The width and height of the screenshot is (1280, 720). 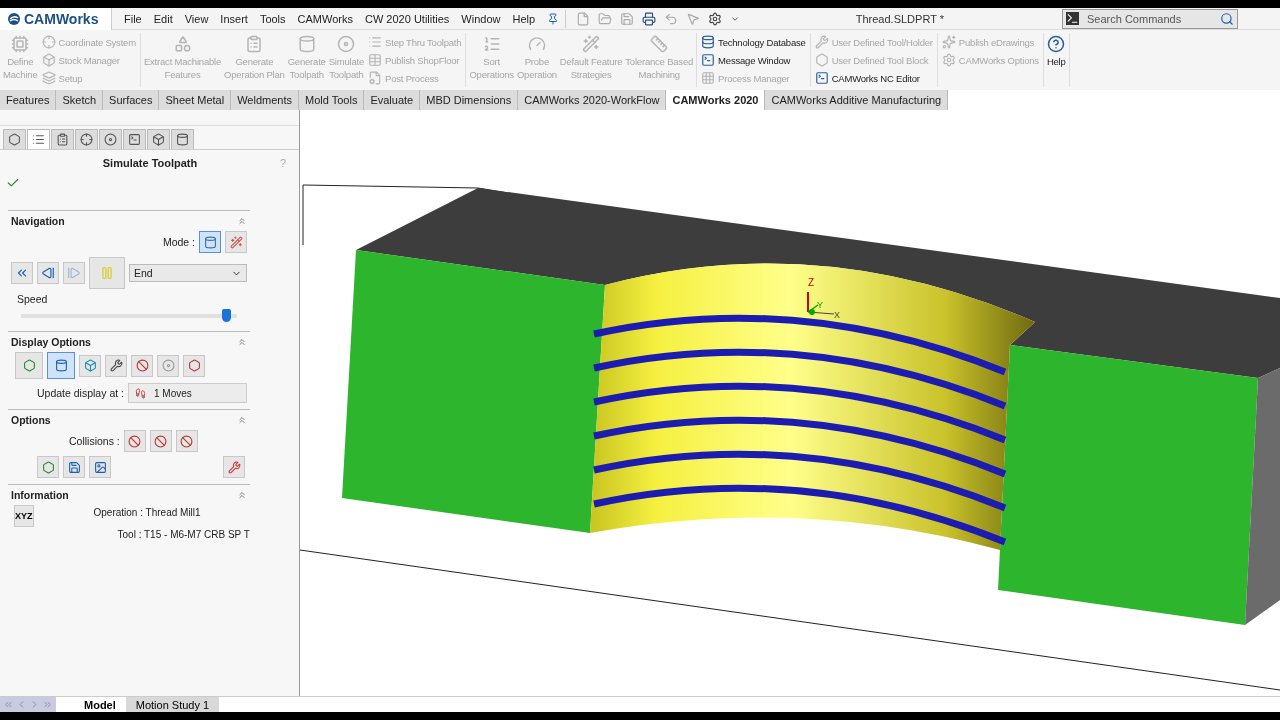 I want to click on image-icon, so click(x=100, y=467).